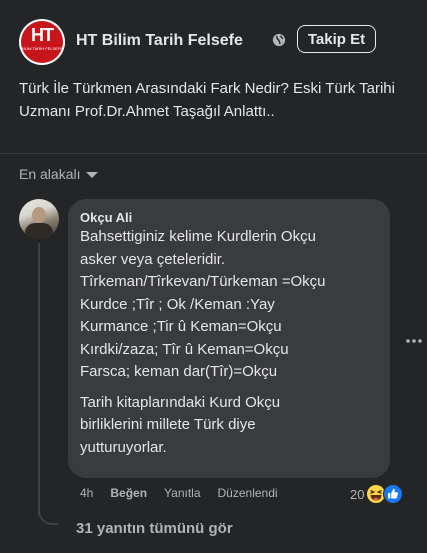  Describe the element at coordinates (92, 175) in the screenshot. I see `chevron-down-icon` at that location.